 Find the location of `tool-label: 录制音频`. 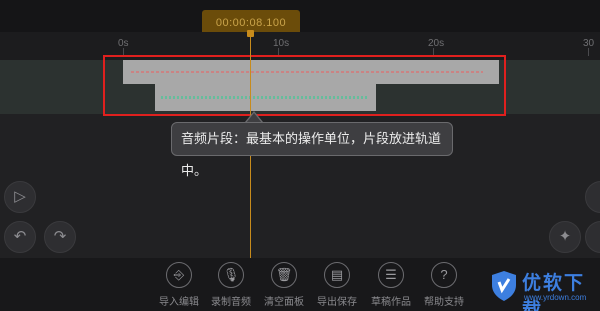

tool-label: 录制音频 is located at coordinates (231, 302).